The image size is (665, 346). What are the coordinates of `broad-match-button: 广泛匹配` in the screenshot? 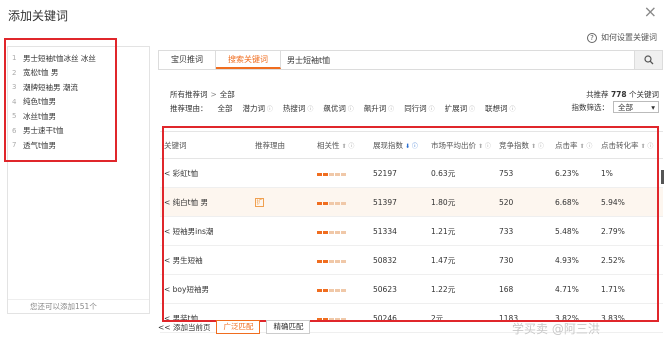 It's located at (238, 327).